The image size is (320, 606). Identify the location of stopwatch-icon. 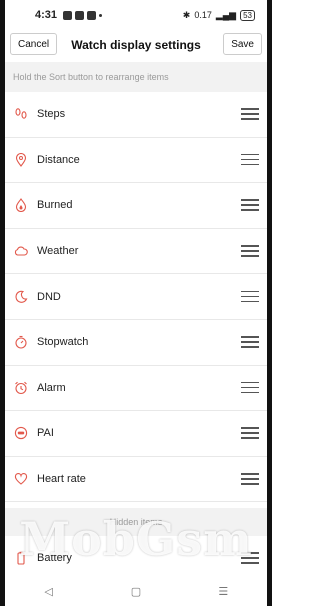
(21, 342).